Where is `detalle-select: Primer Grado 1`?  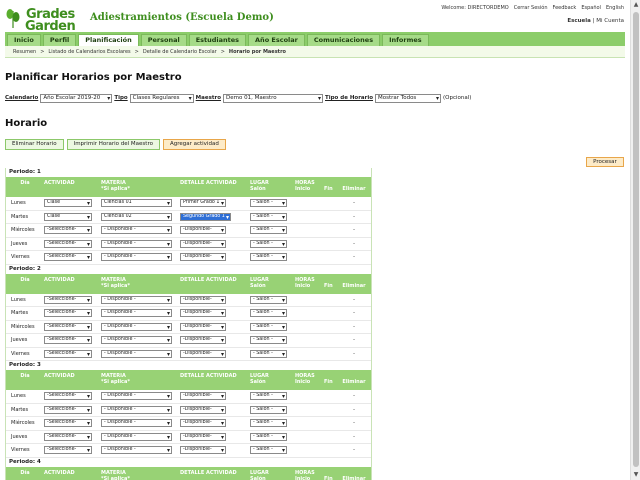
detalle-select: Primer Grado 1 is located at coordinates (203, 203).